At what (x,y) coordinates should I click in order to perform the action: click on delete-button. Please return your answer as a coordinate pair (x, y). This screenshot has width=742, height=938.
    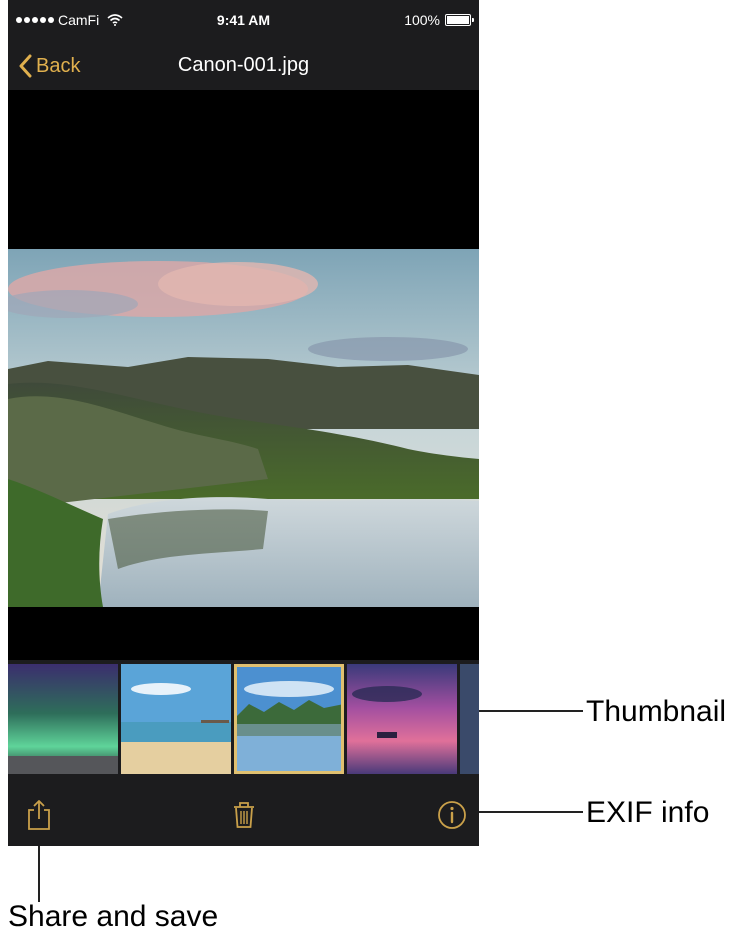
    Looking at the image, I should click on (244, 815).